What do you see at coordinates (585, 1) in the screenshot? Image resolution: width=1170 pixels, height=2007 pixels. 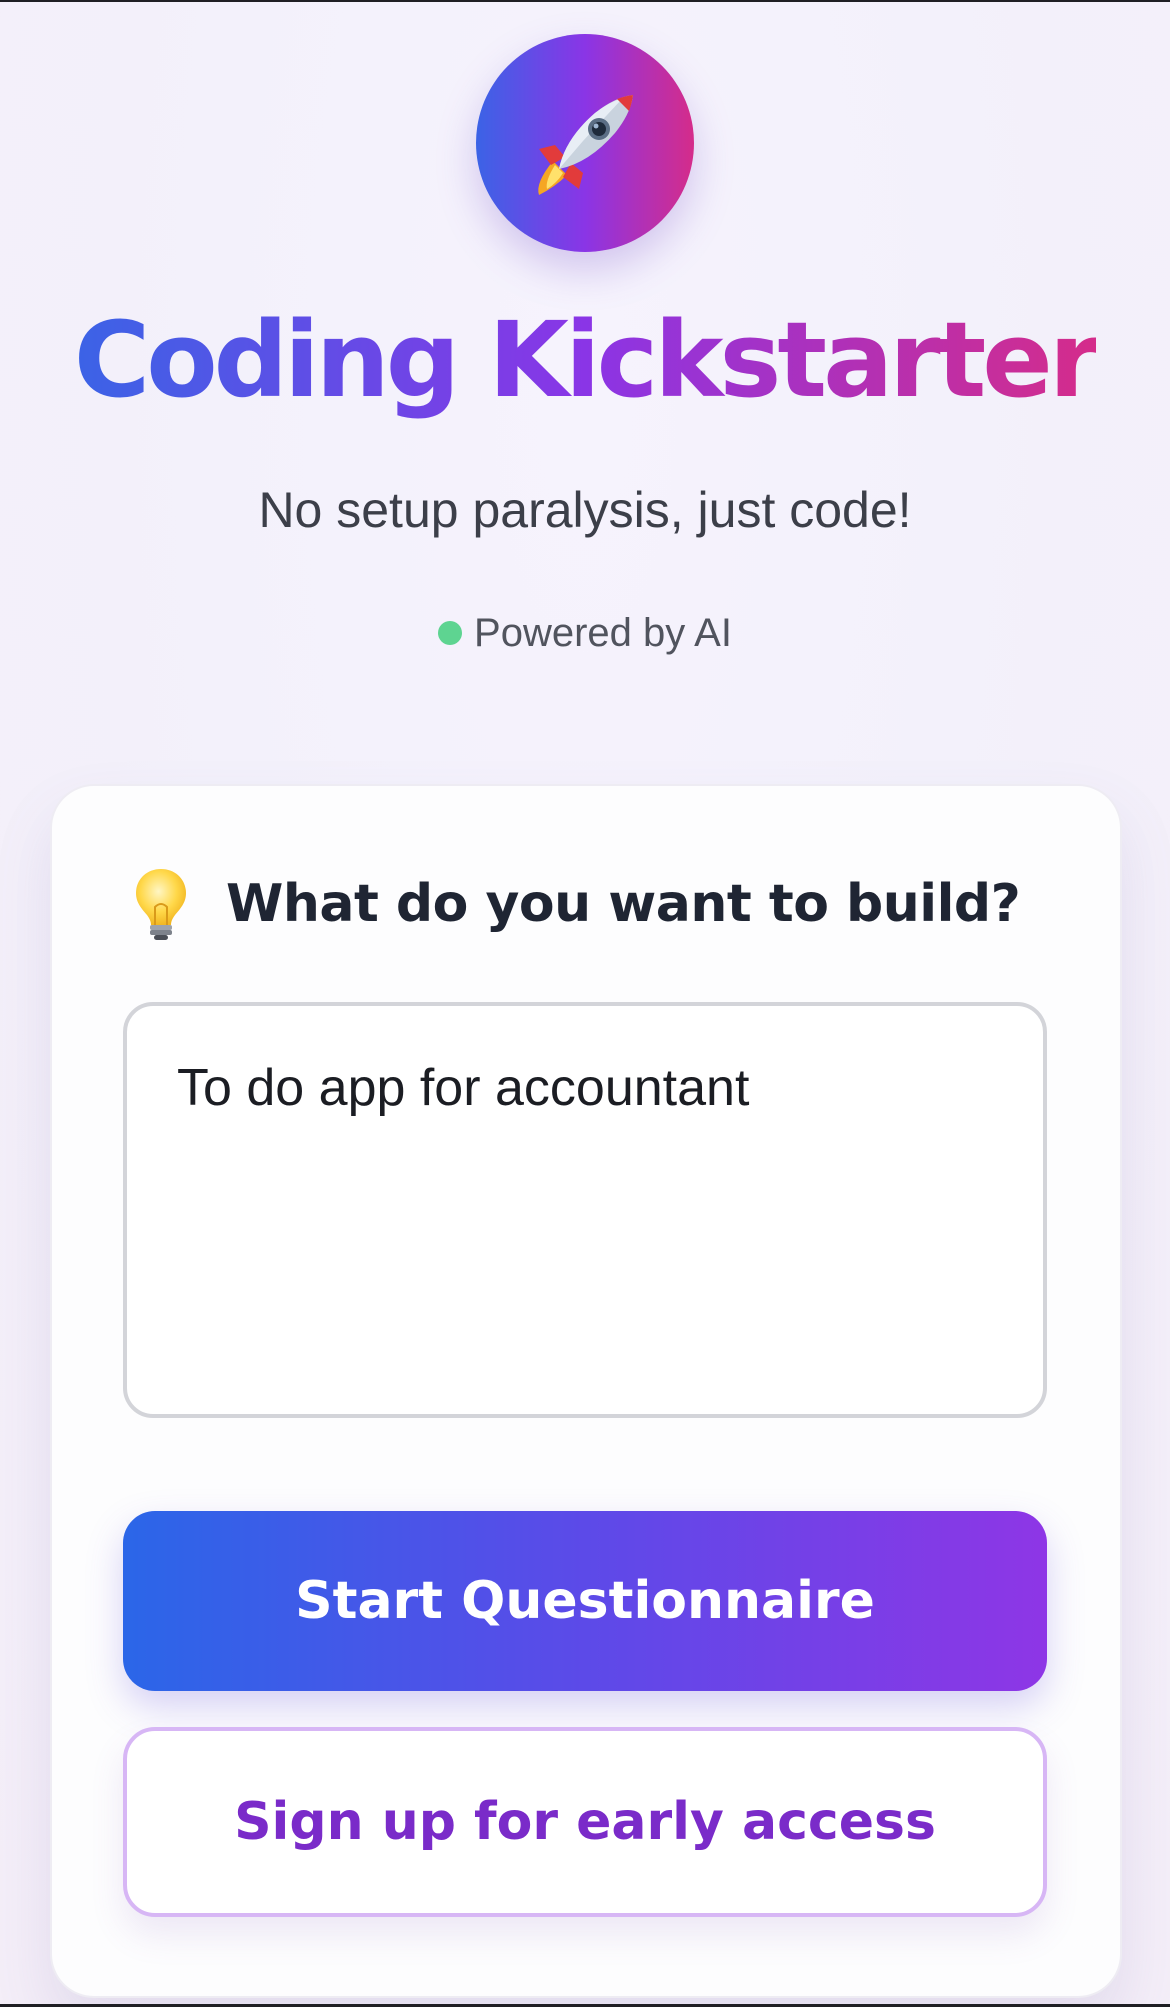 I see `top-edge-line` at bounding box center [585, 1].